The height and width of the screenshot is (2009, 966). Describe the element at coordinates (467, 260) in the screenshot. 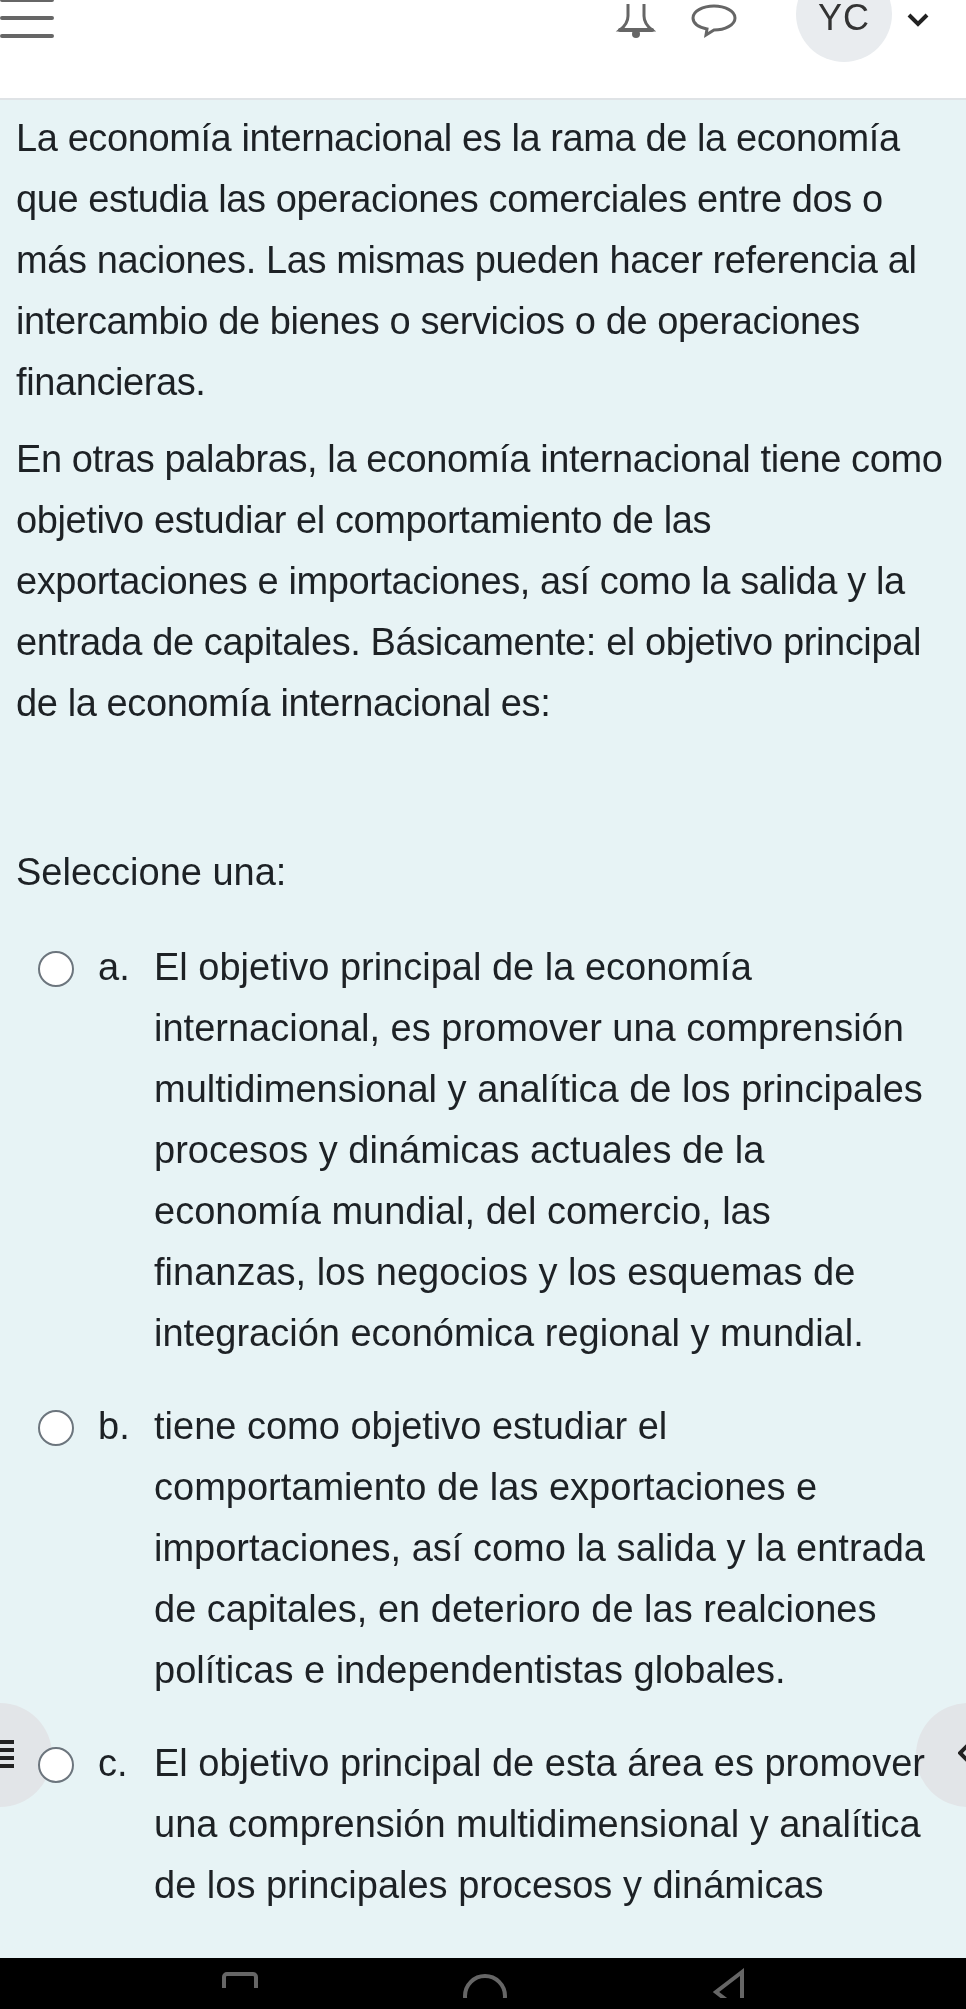

I see `question-text: La economía internacional es la rama de la economía que estudia las operaciones comerciales entre dos o más naciones. Las mismas pueden hacer referencia al intercambio de bienes o servicios o de operaciones financieras.` at that location.